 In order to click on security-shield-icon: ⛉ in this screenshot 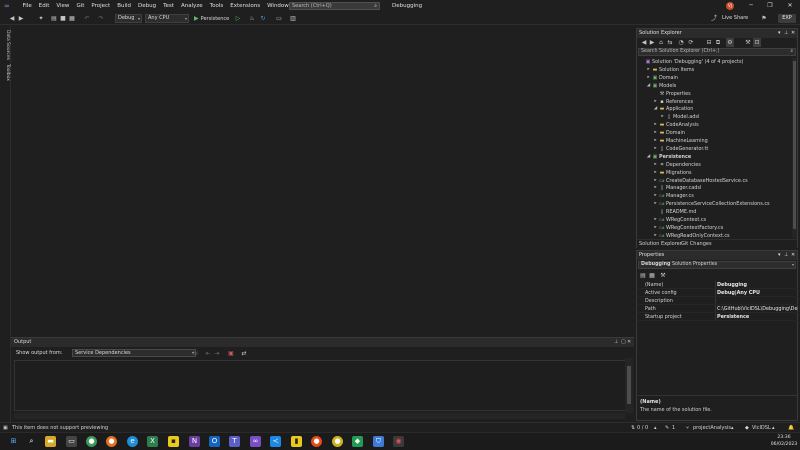, I will do `click(378, 441)`.